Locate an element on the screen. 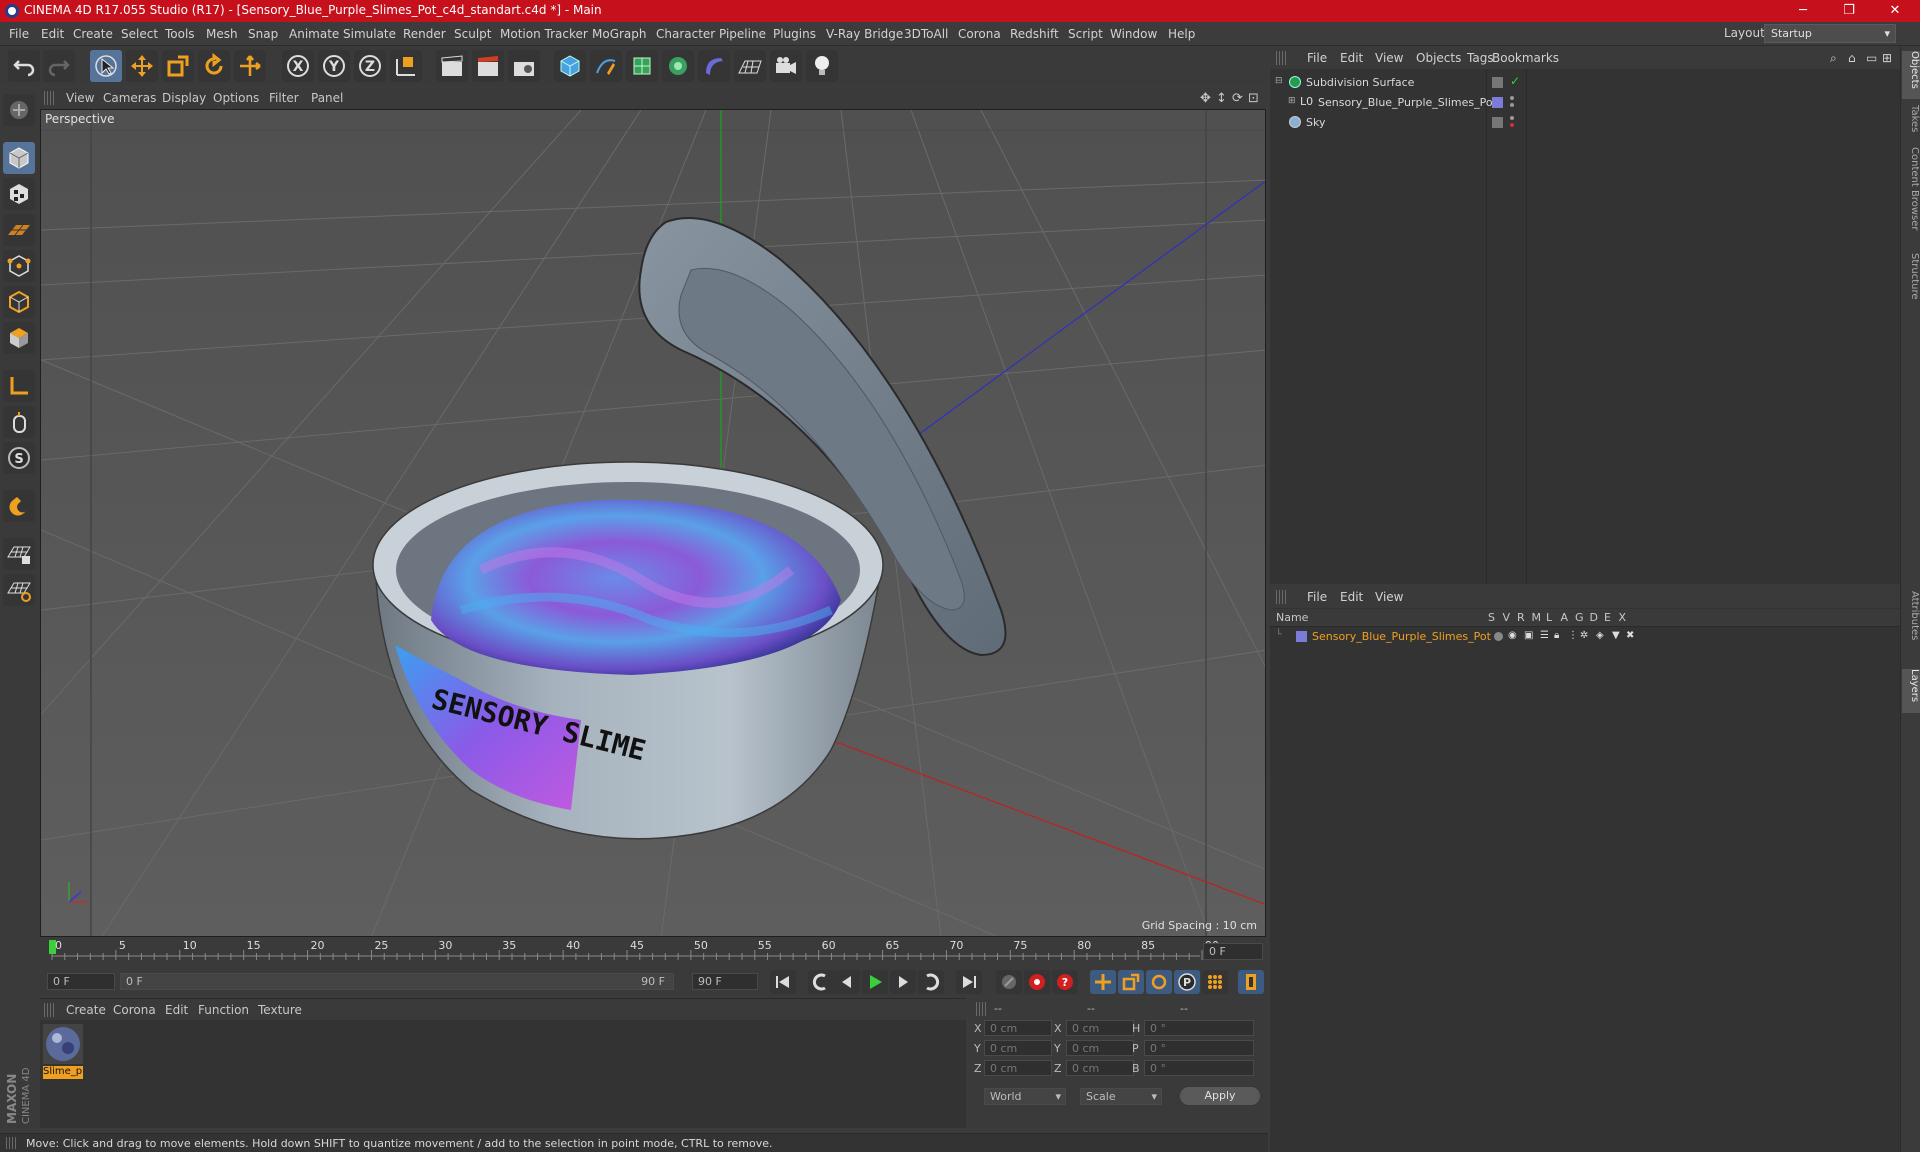 The height and width of the screenshot is (1152, 1920). layer-menu-file: File is located at coordinates (1317, 597).